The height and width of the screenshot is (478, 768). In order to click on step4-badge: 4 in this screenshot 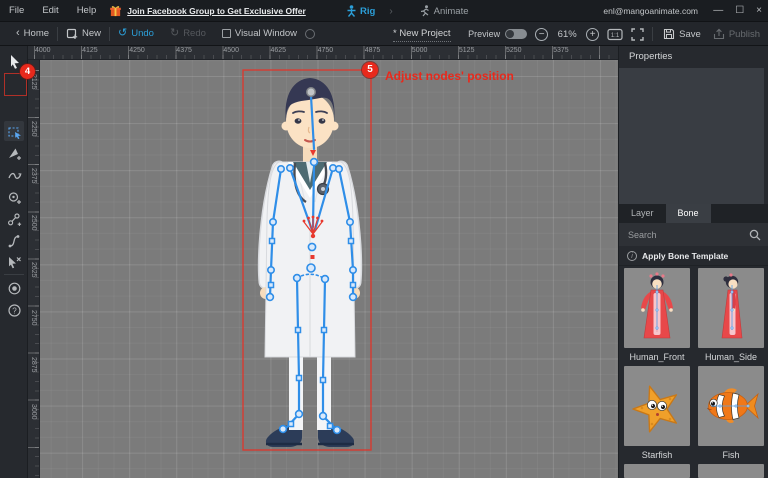, I will do `click(27, 71)`.